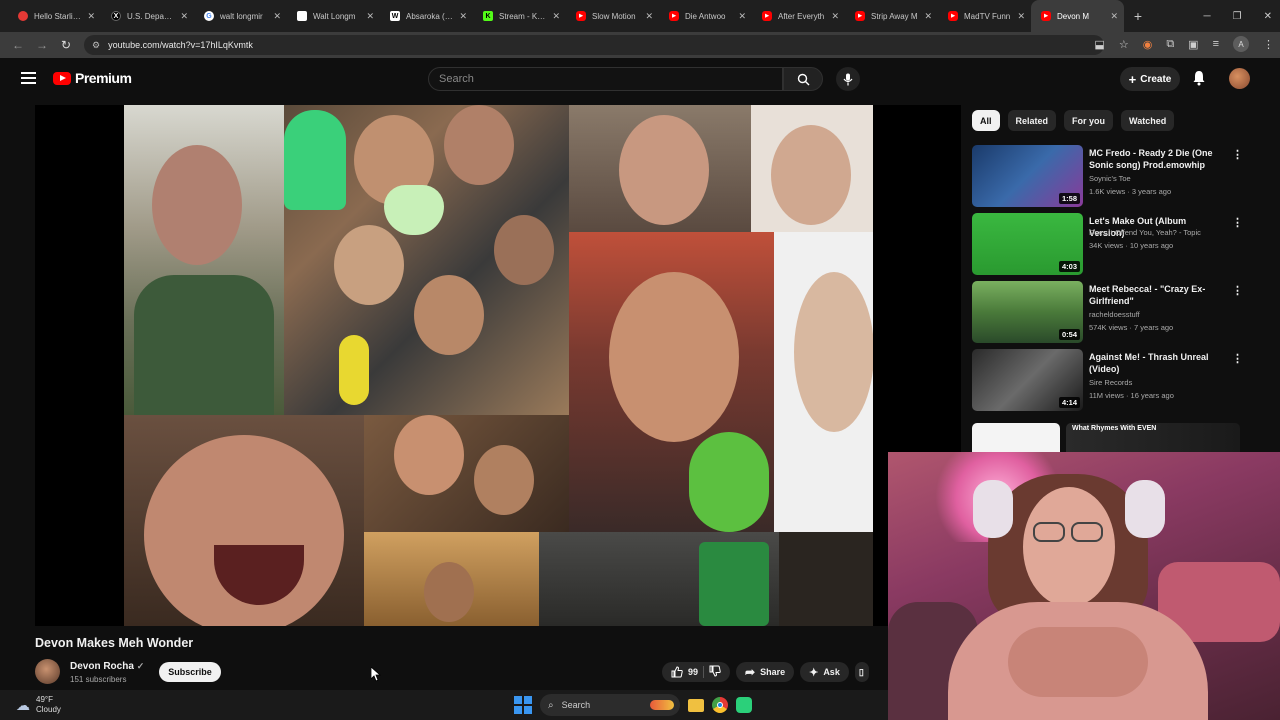 This screenshot has width=1280, height=720. Describe the element at coordinates (47, 671) in the screenshot. I see `channel-avatar` at that location.